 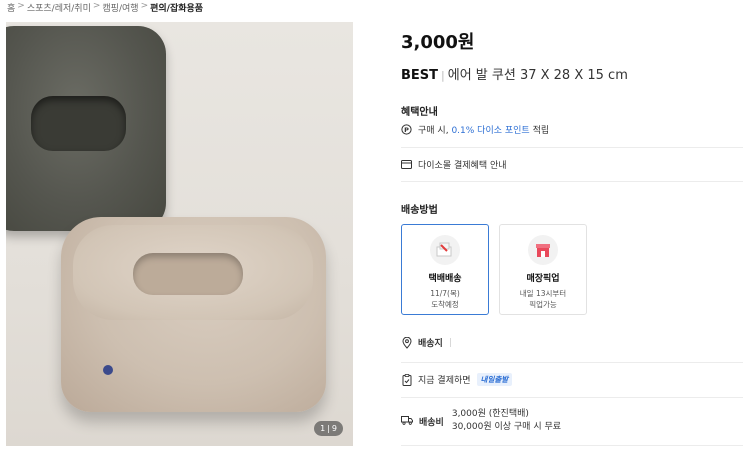 I want to click on card-icon, so click(x=406, y=164).